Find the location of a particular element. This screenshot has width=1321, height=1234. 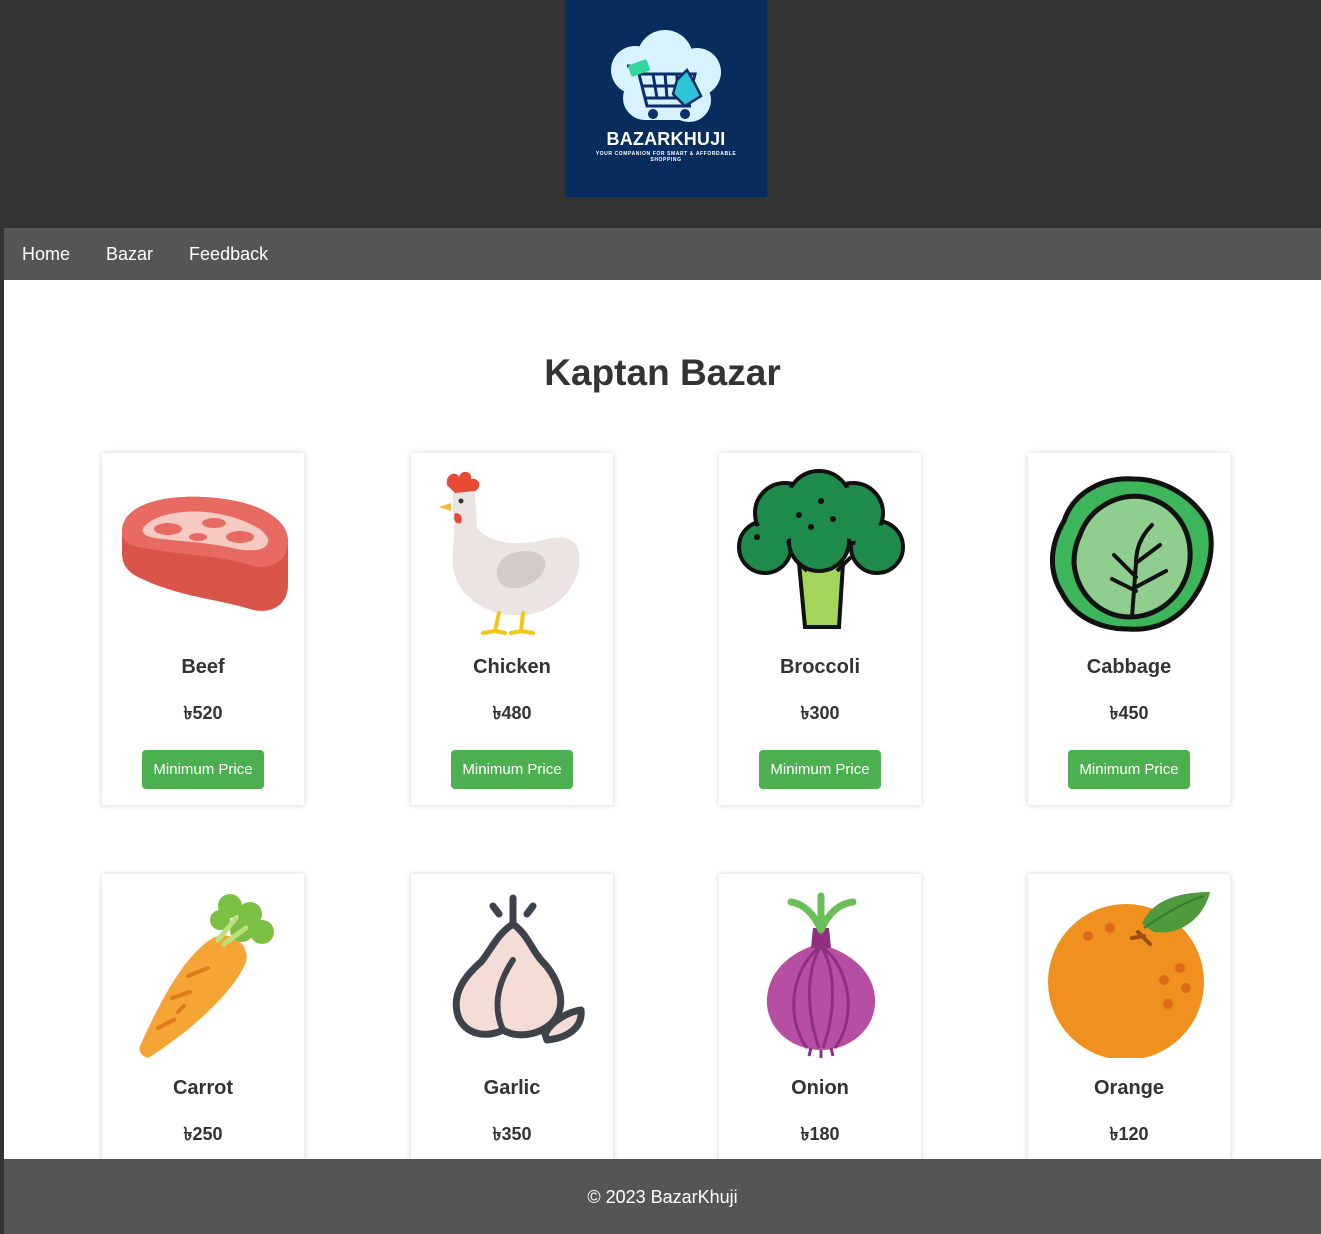

nav-item-bazar: Bazar is located at coordinates (129, 254).